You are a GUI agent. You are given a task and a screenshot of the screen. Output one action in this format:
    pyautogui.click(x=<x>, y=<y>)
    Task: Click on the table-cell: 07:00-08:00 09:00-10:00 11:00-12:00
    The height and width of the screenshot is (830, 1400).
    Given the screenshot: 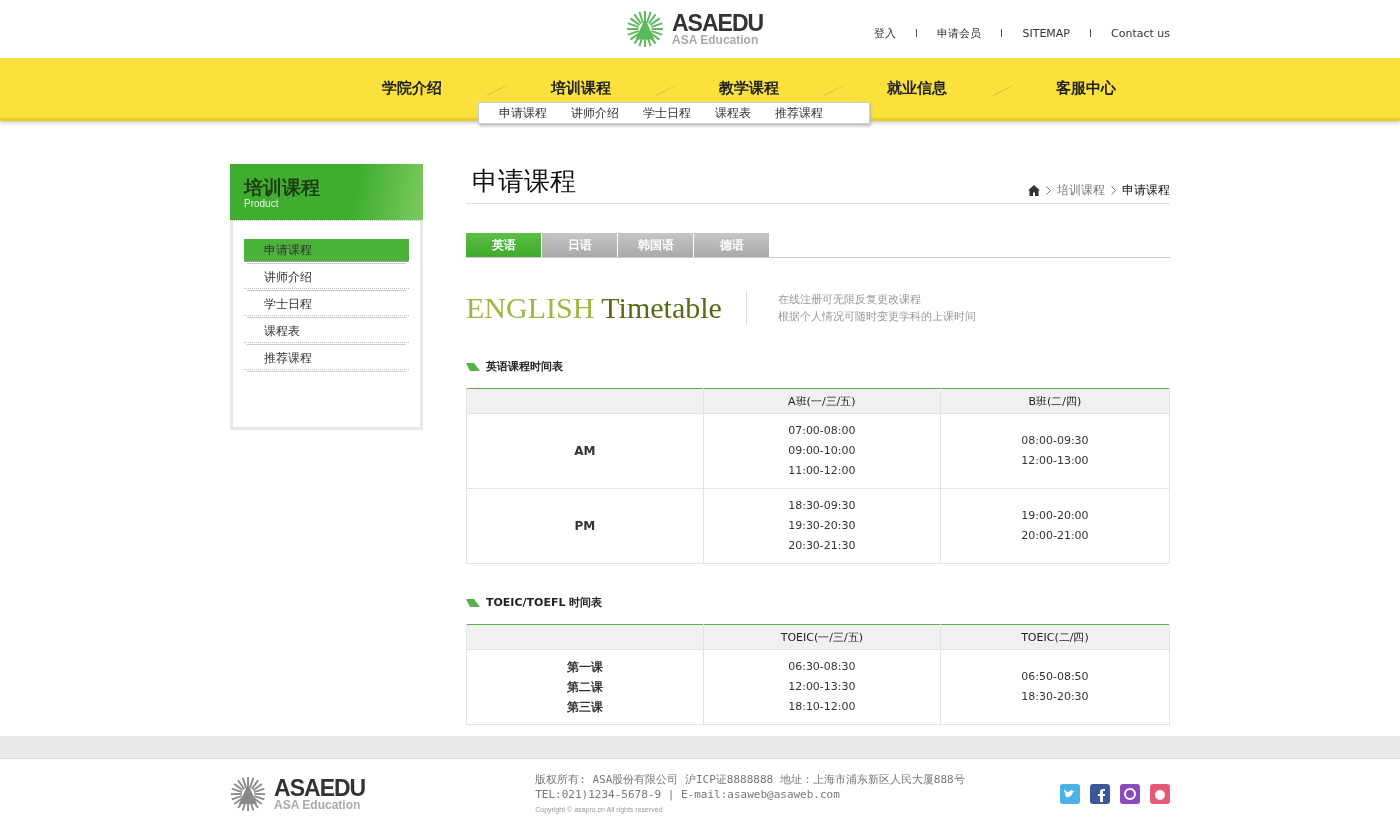 What is the action you would take?
    pyautogui.click(x=822, y=451)
    